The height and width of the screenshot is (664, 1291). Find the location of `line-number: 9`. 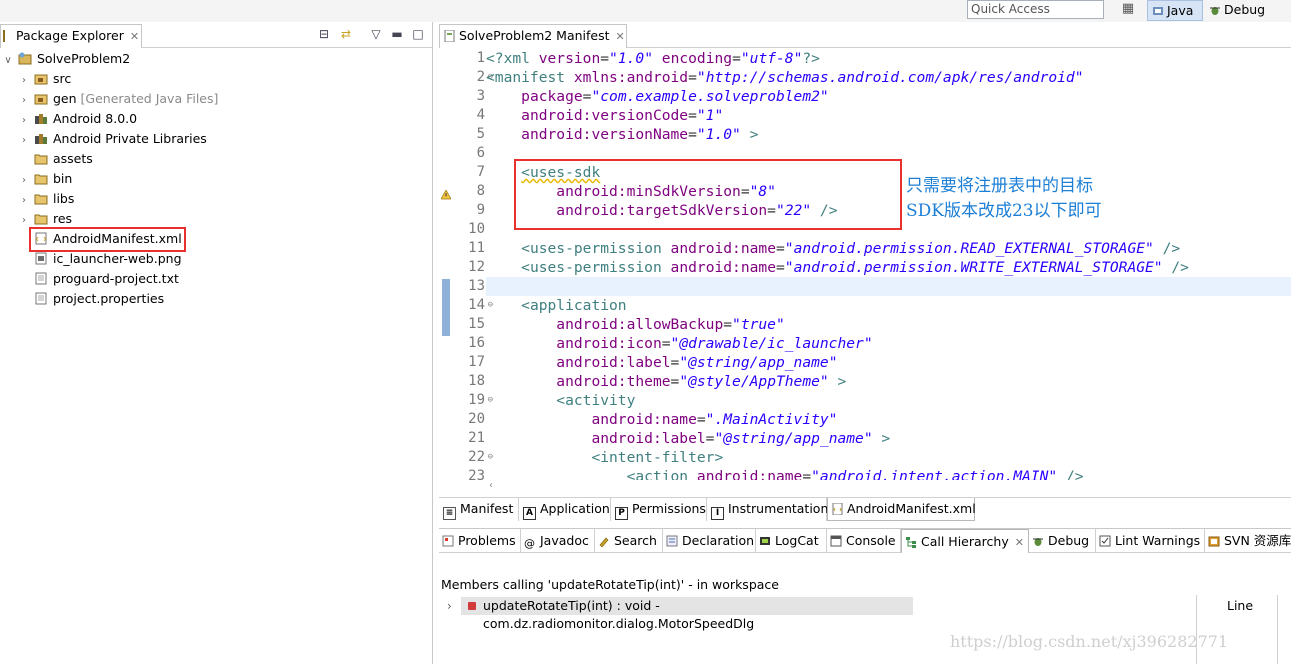

line-number: 9 is located at coordinates (480, 210).